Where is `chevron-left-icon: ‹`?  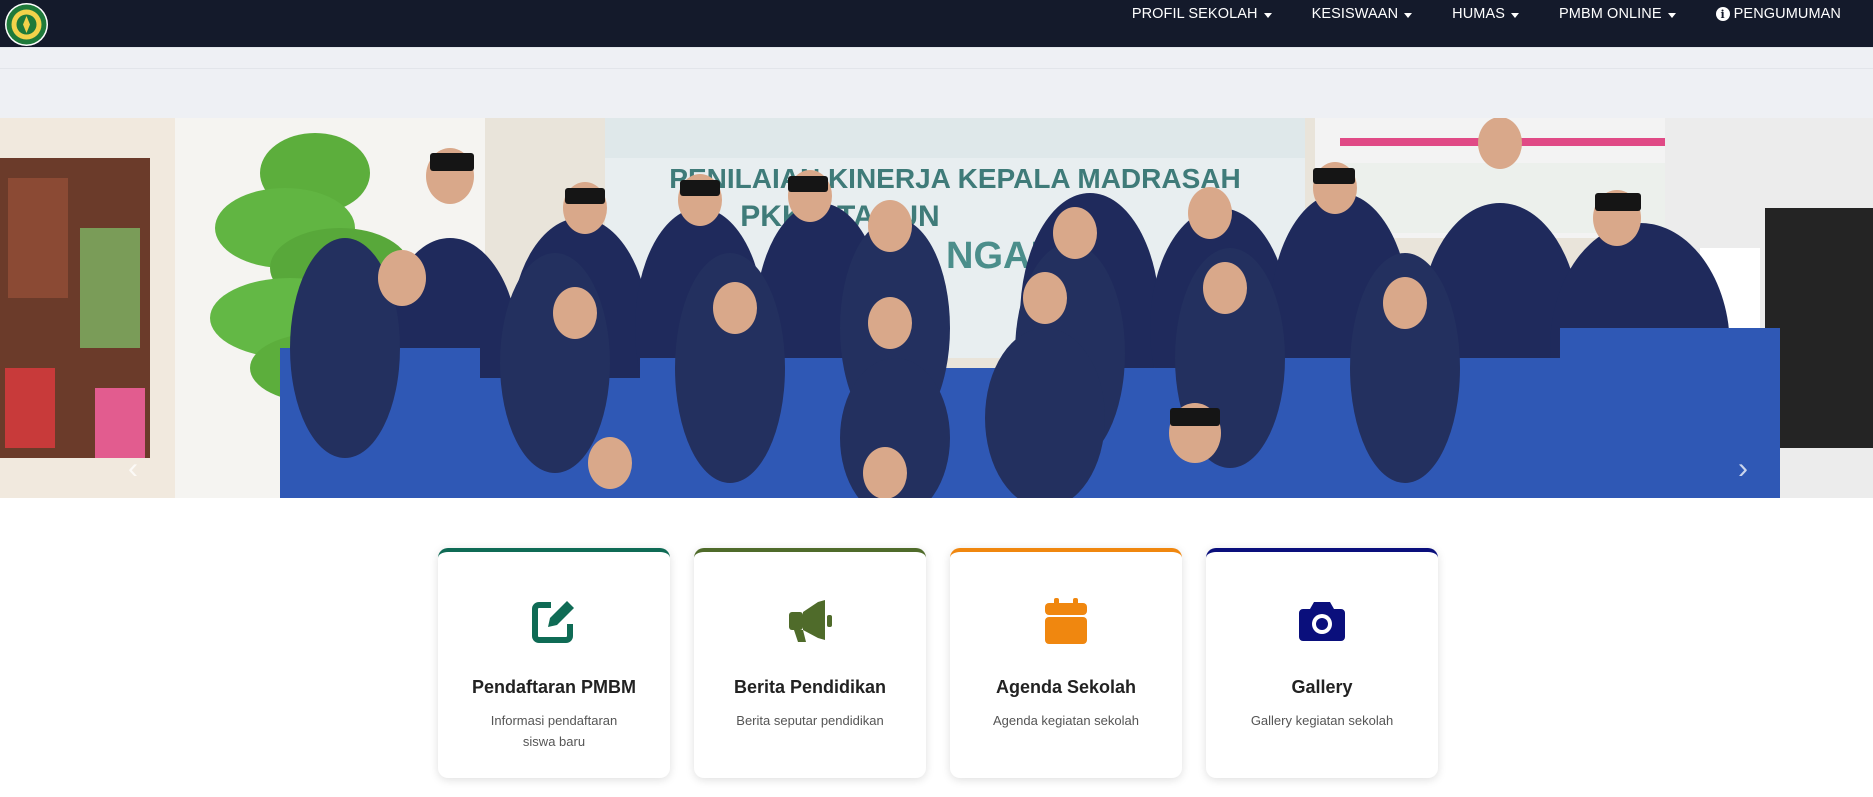
chevron-left-icon: ‹ is located at coordinates (133, 468).